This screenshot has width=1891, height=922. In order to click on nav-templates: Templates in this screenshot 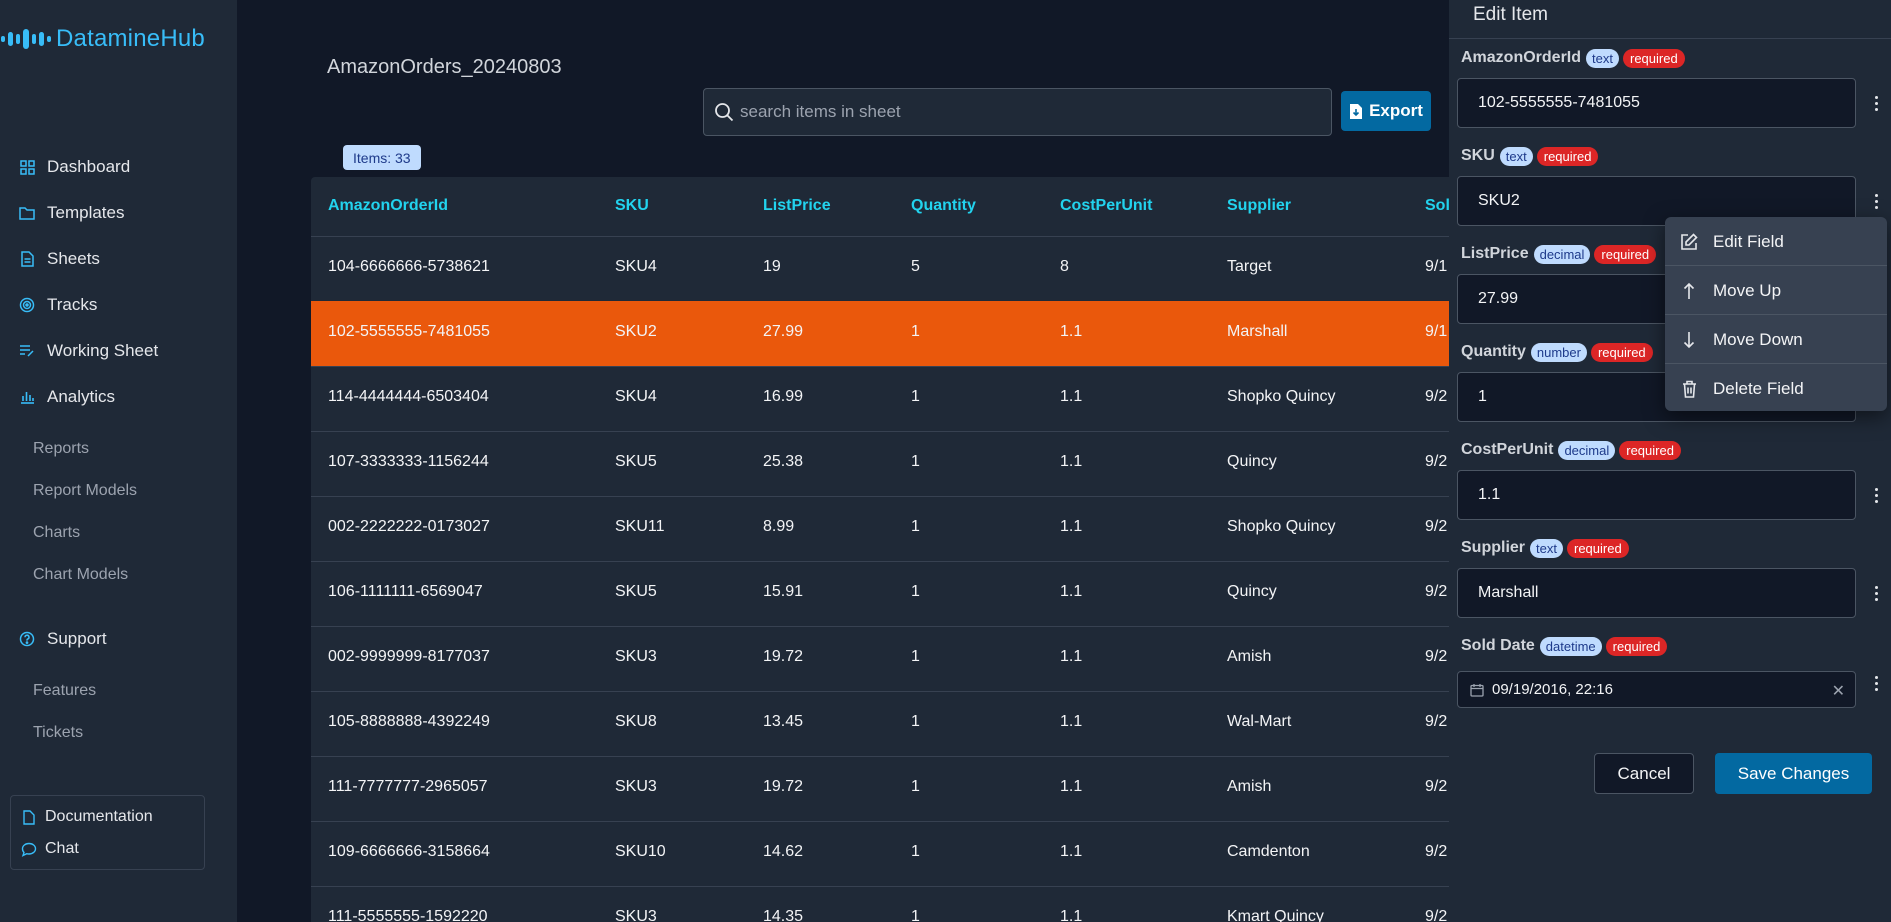, I will do `click(71, 213)`.